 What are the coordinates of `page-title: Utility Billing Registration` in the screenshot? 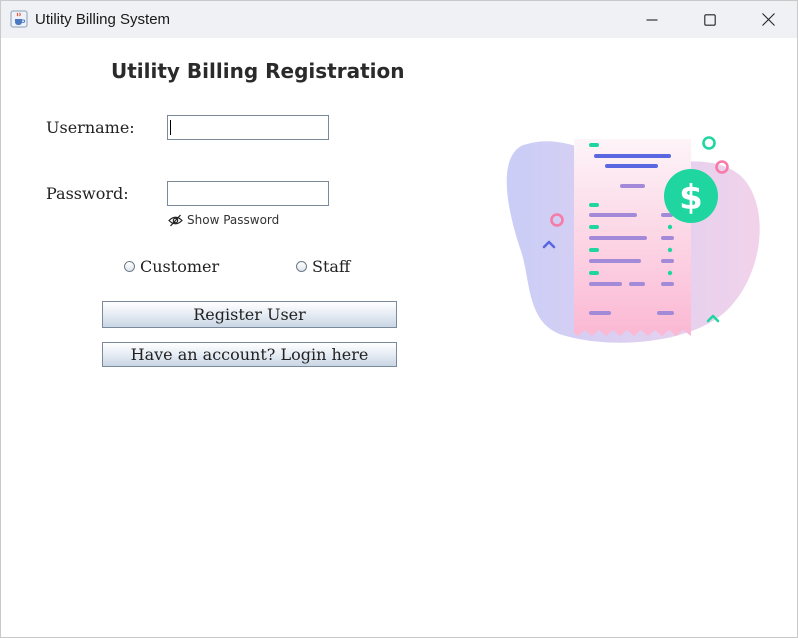 It's located at (258, 71).